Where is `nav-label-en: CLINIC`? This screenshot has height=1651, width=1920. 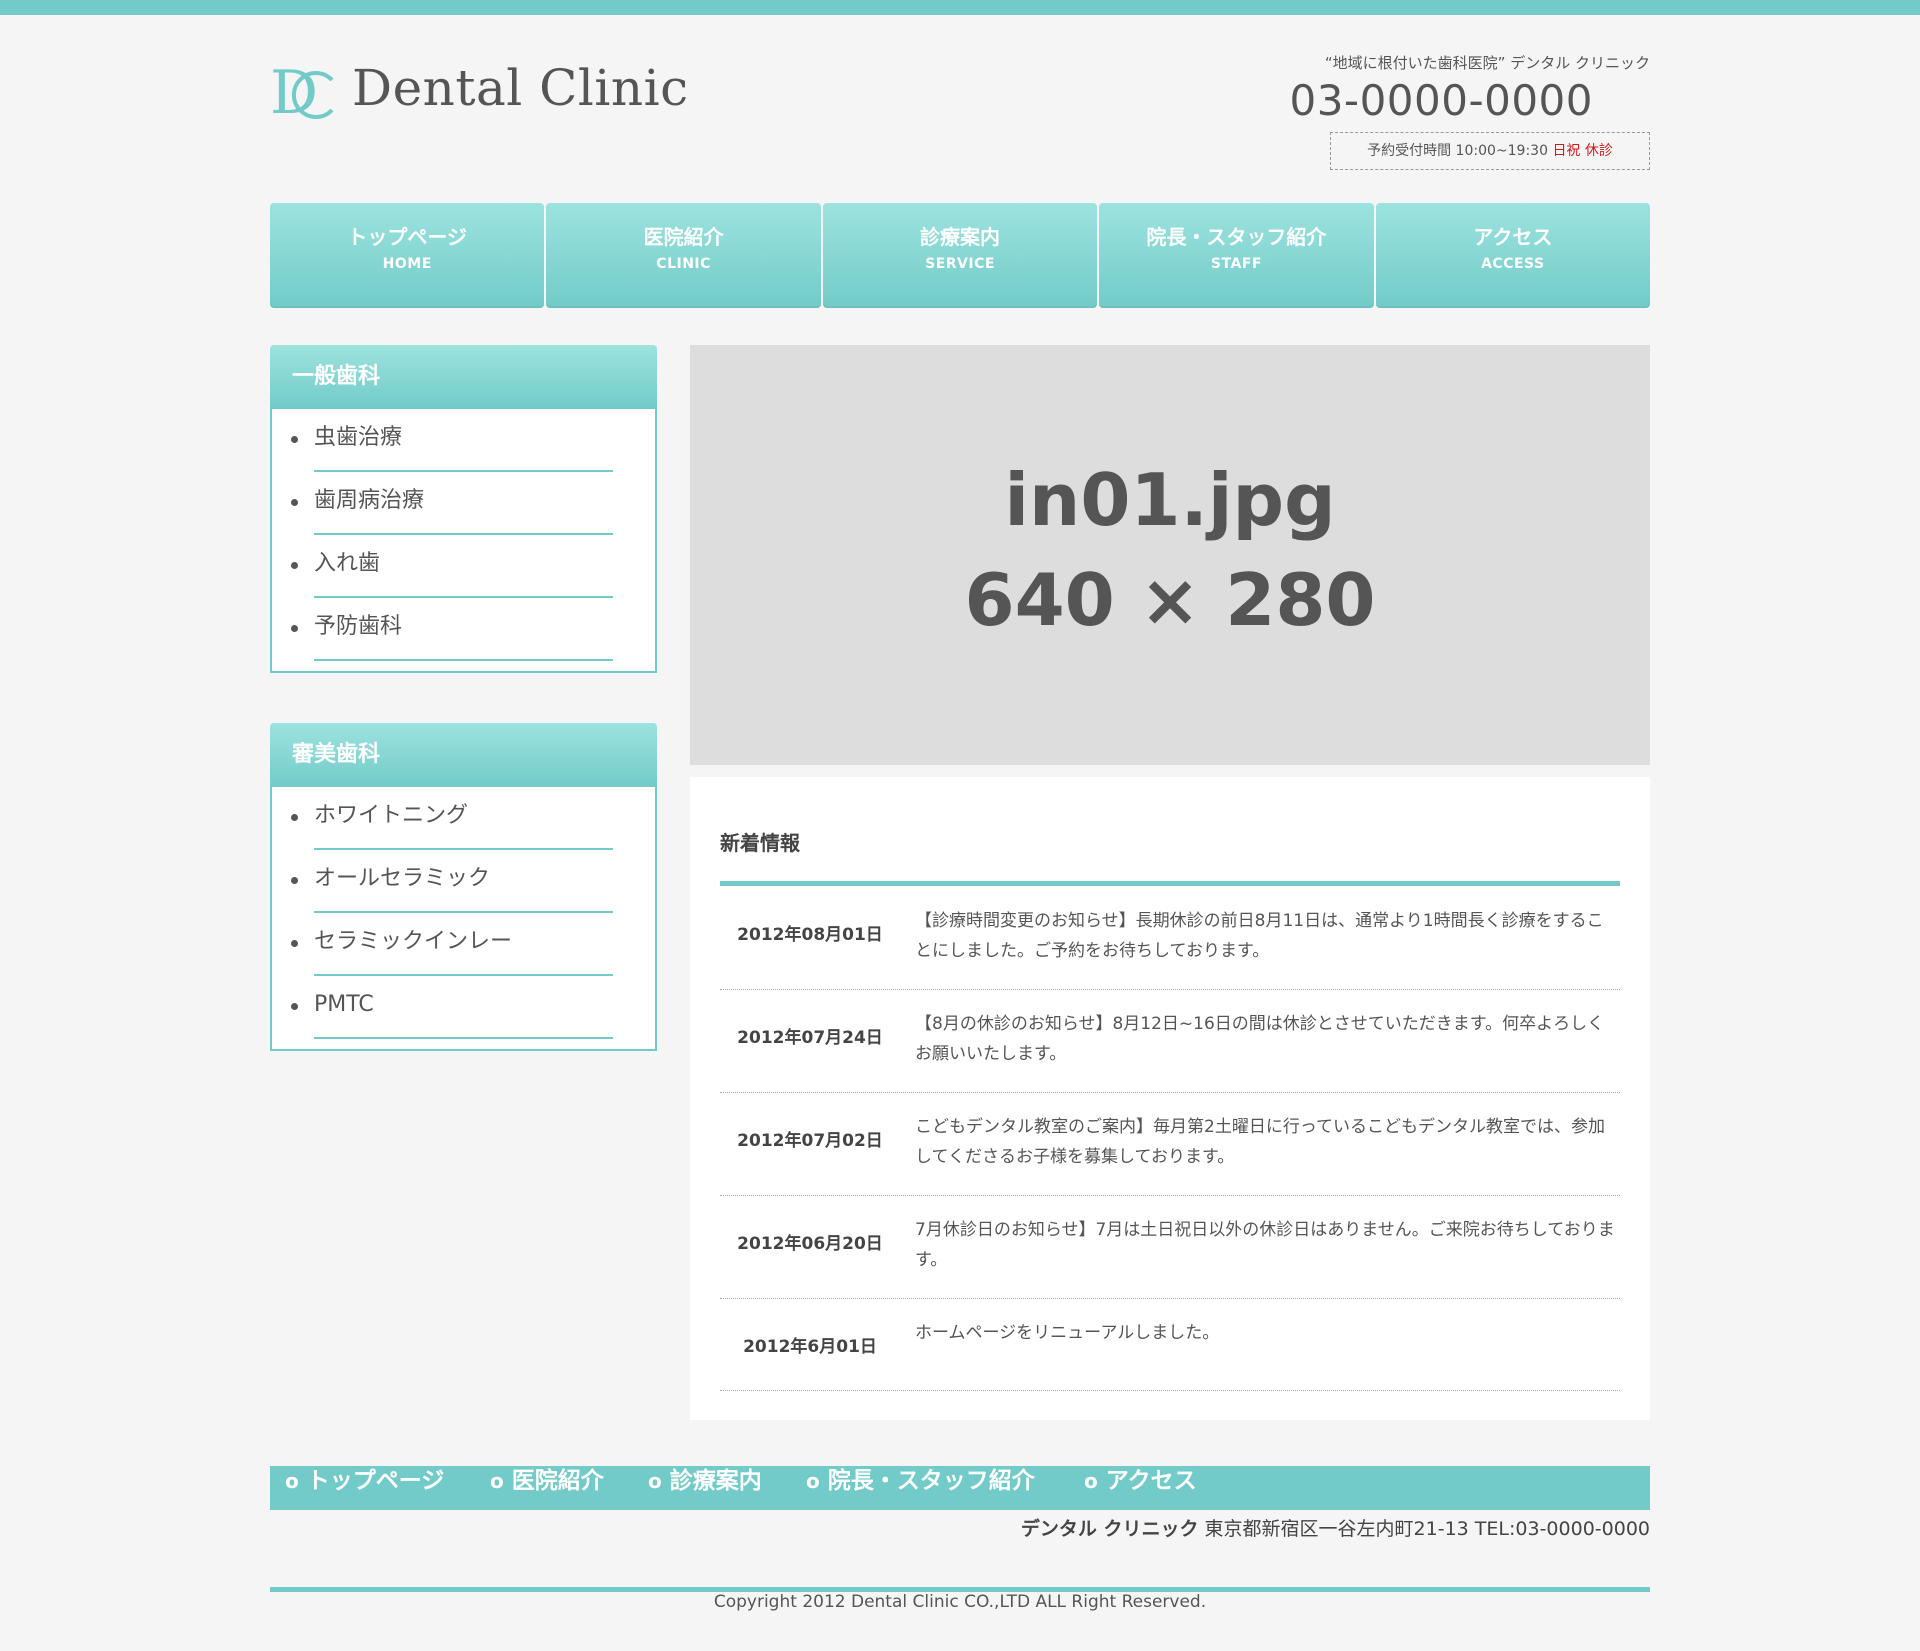
nav-label-en: CLINIC is located at coordinates (683, 264).